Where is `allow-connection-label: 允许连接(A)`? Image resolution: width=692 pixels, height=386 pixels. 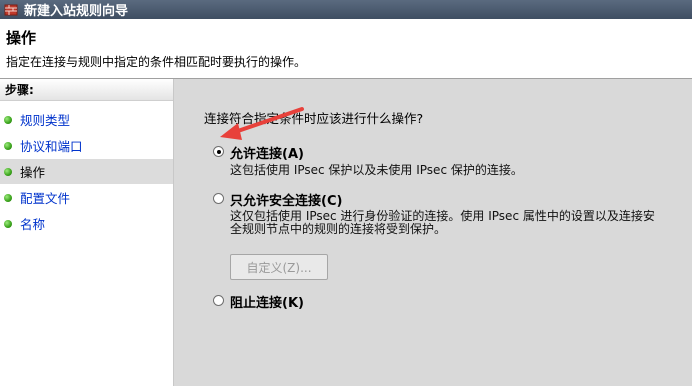
allow-connection-label: 允许连接(A) is located at coordinates (267, 152).